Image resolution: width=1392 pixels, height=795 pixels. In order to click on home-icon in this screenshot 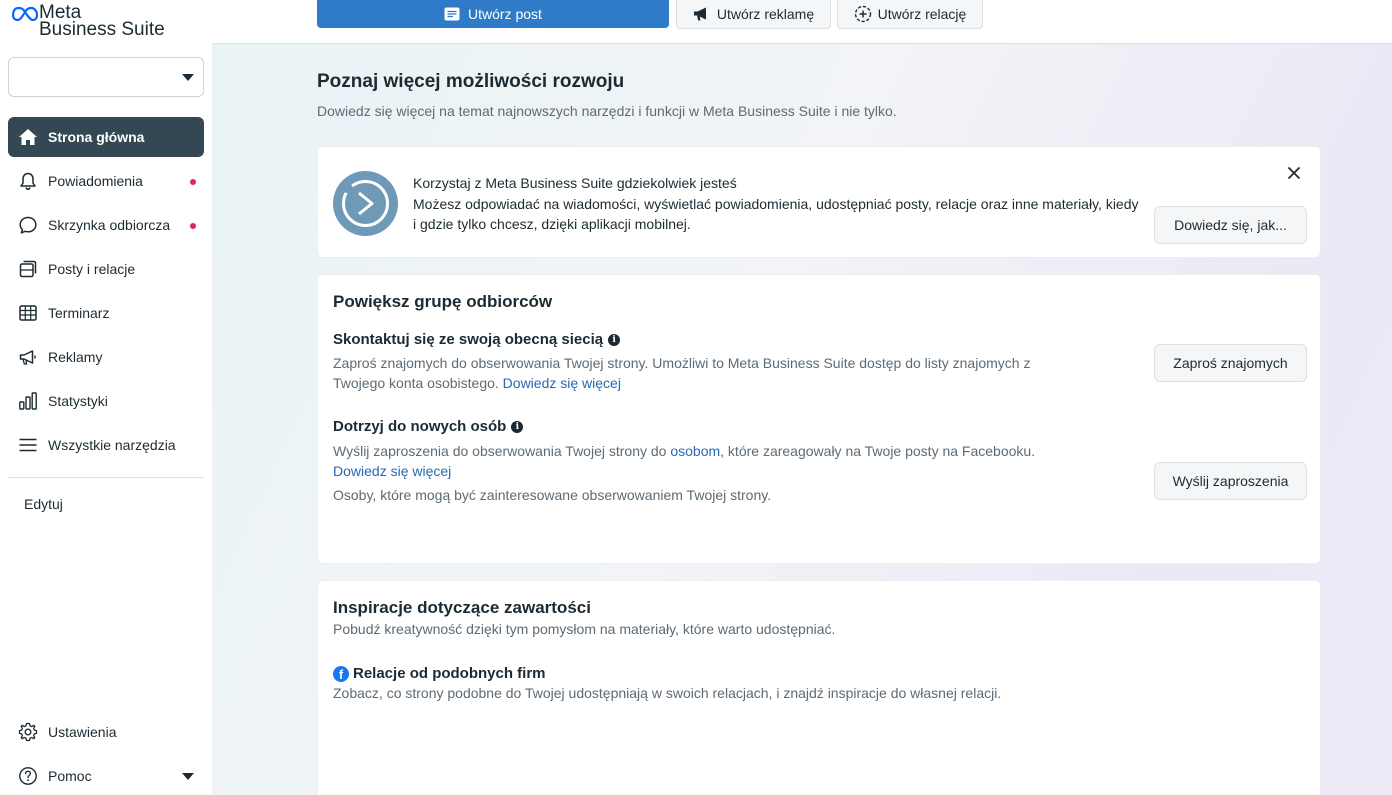, I will do `click(28, 137)`.